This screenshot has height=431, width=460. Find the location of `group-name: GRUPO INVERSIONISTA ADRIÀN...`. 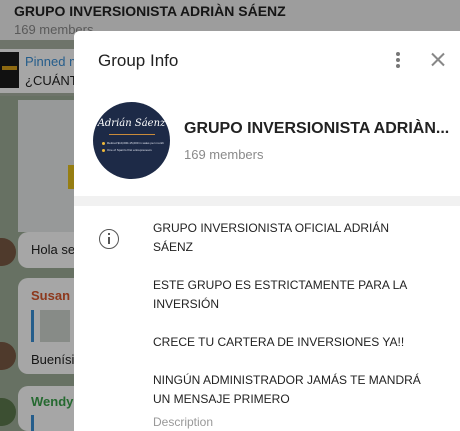

group-name: GRUPO INVERSIONISTA ADRIÀN... is located at coordinates (317, 128).